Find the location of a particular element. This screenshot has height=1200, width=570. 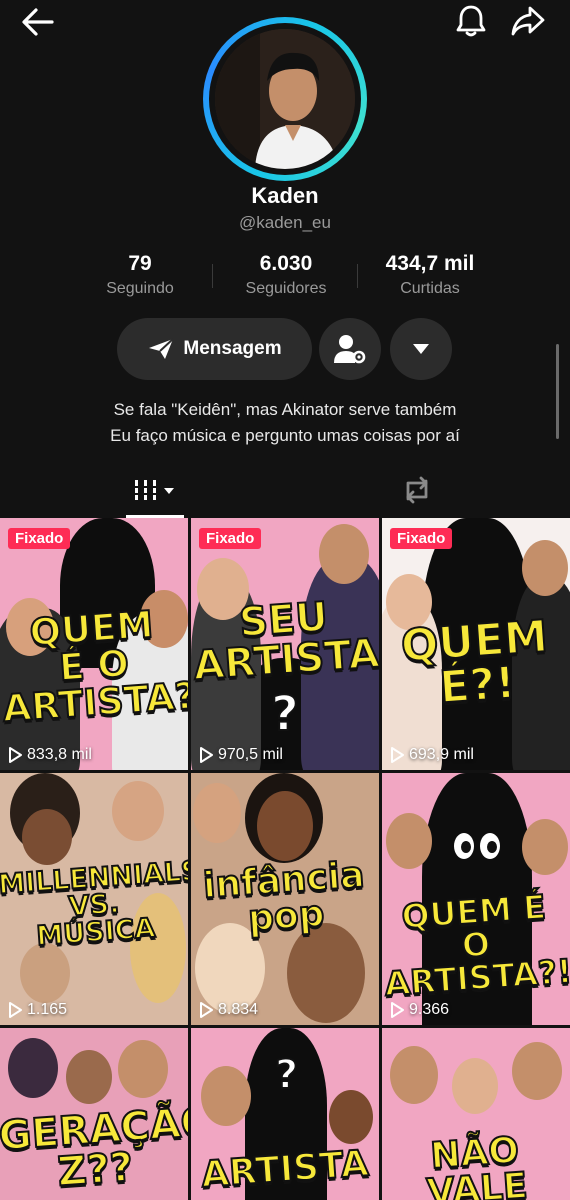

profile-actions: Mensagem is located at coordinates (285, 349).